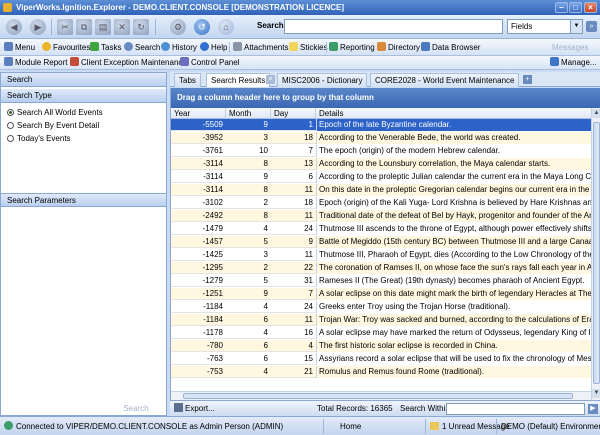 This screenshot has width=600, height=435. I want to click on refresh-globe-icon: ↺, so click(202, 27).